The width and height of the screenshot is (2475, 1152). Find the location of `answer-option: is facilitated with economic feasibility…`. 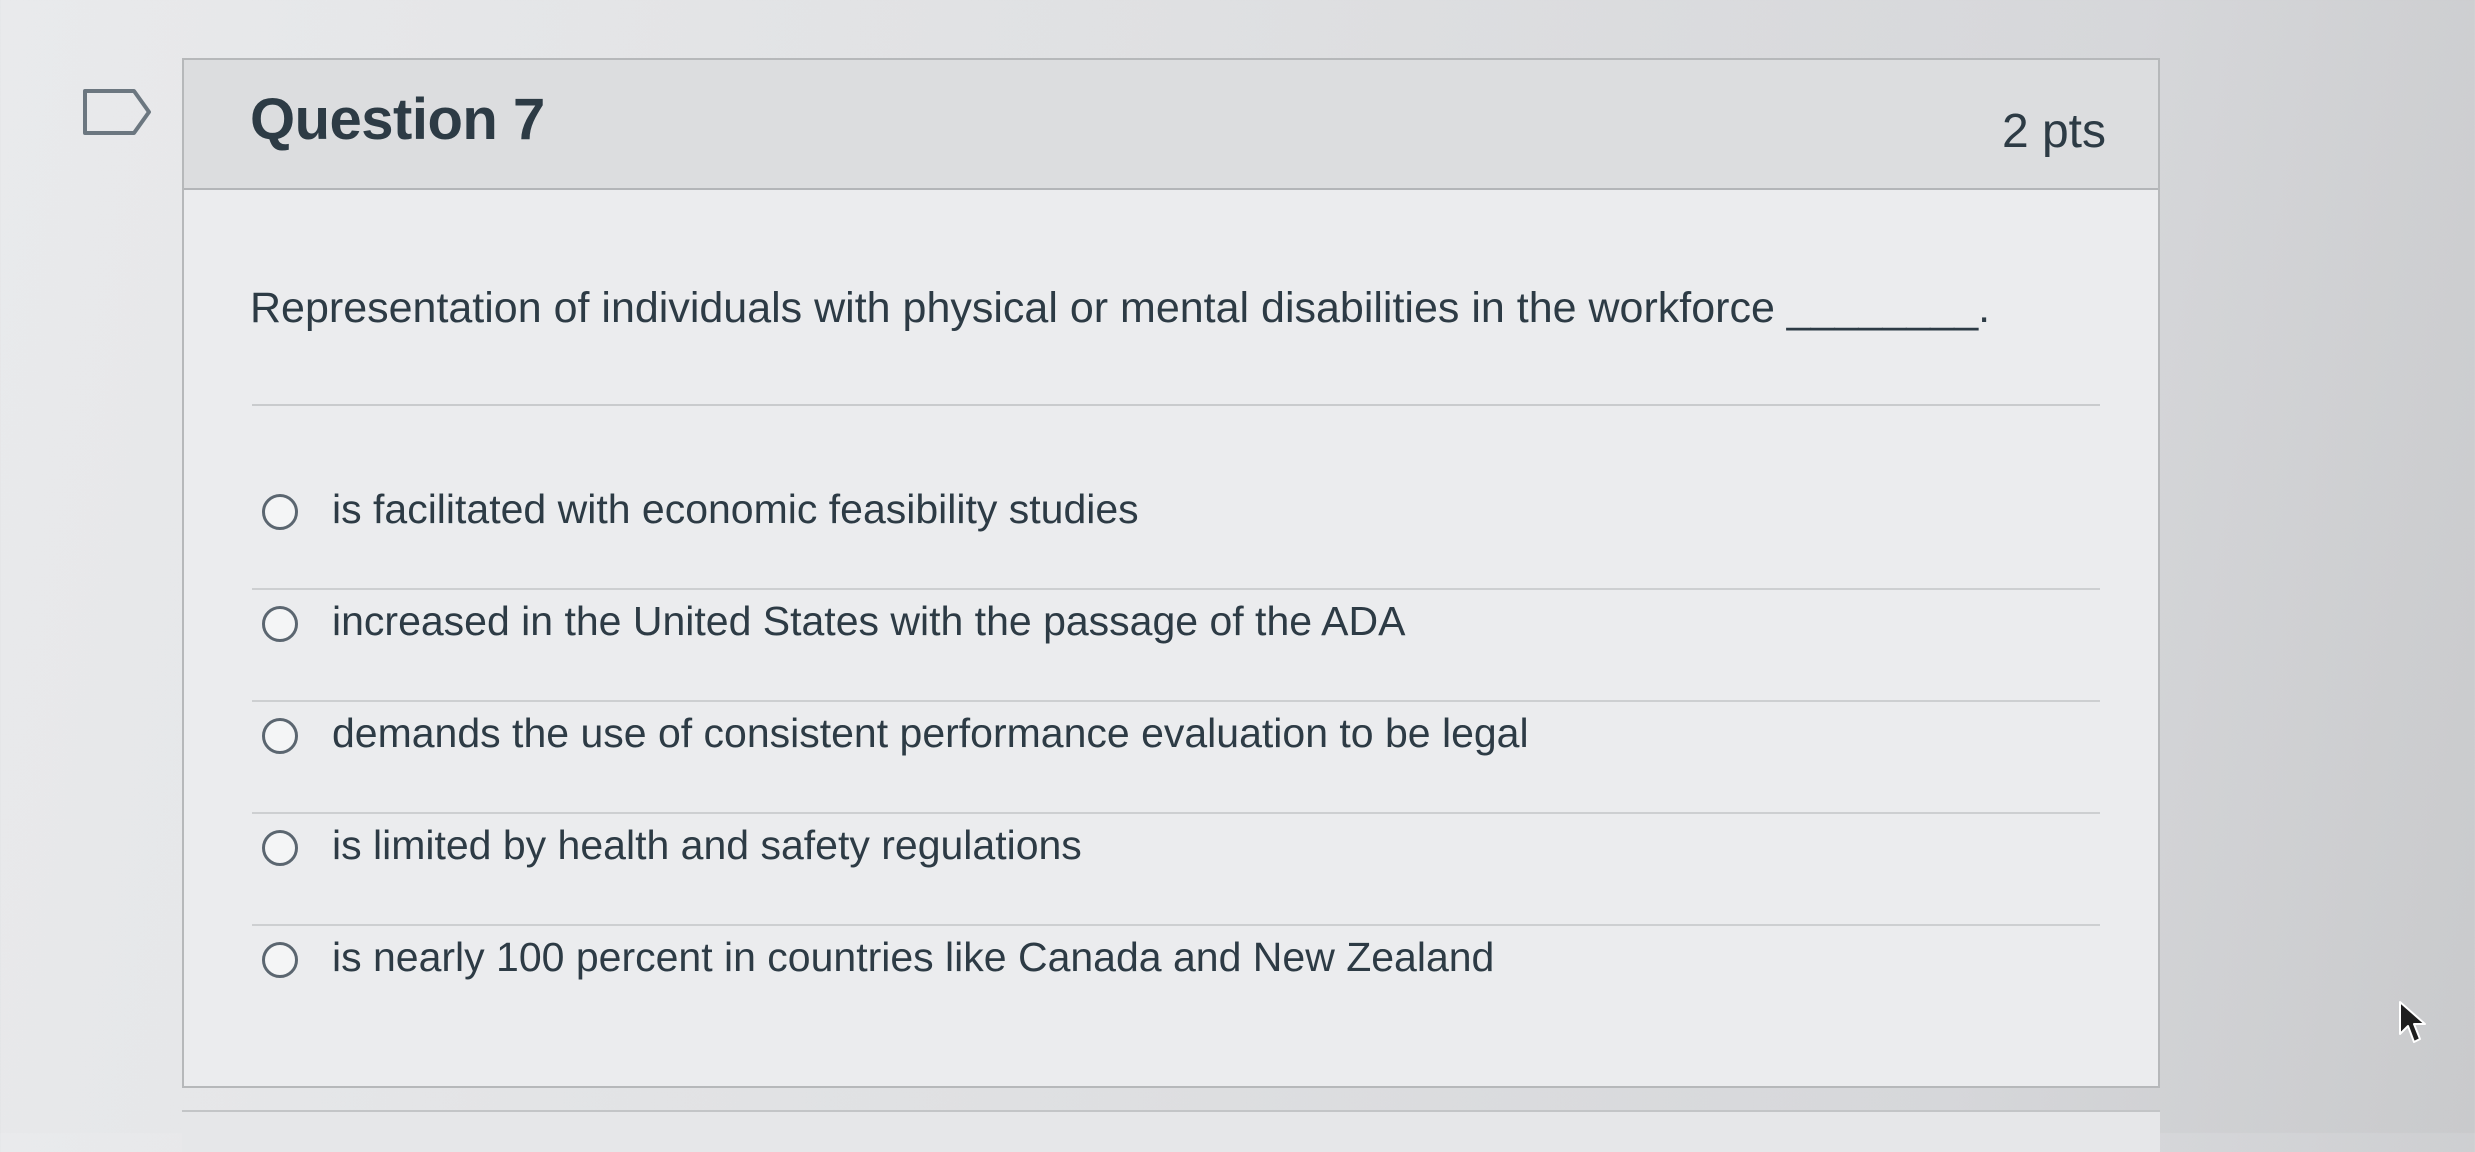

answer-option: is facilitated with economic feasibility… is located at coordinates (1176, 534).